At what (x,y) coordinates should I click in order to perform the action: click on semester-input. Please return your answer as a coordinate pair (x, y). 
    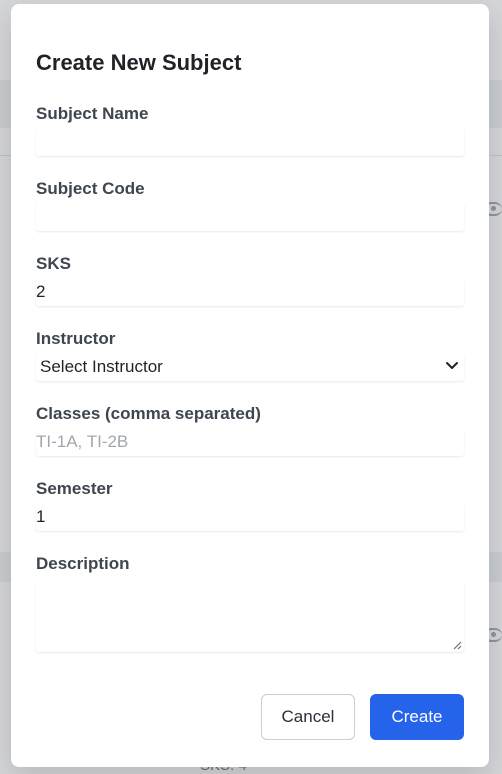
    Looking at the image, I should click on (250, 517).